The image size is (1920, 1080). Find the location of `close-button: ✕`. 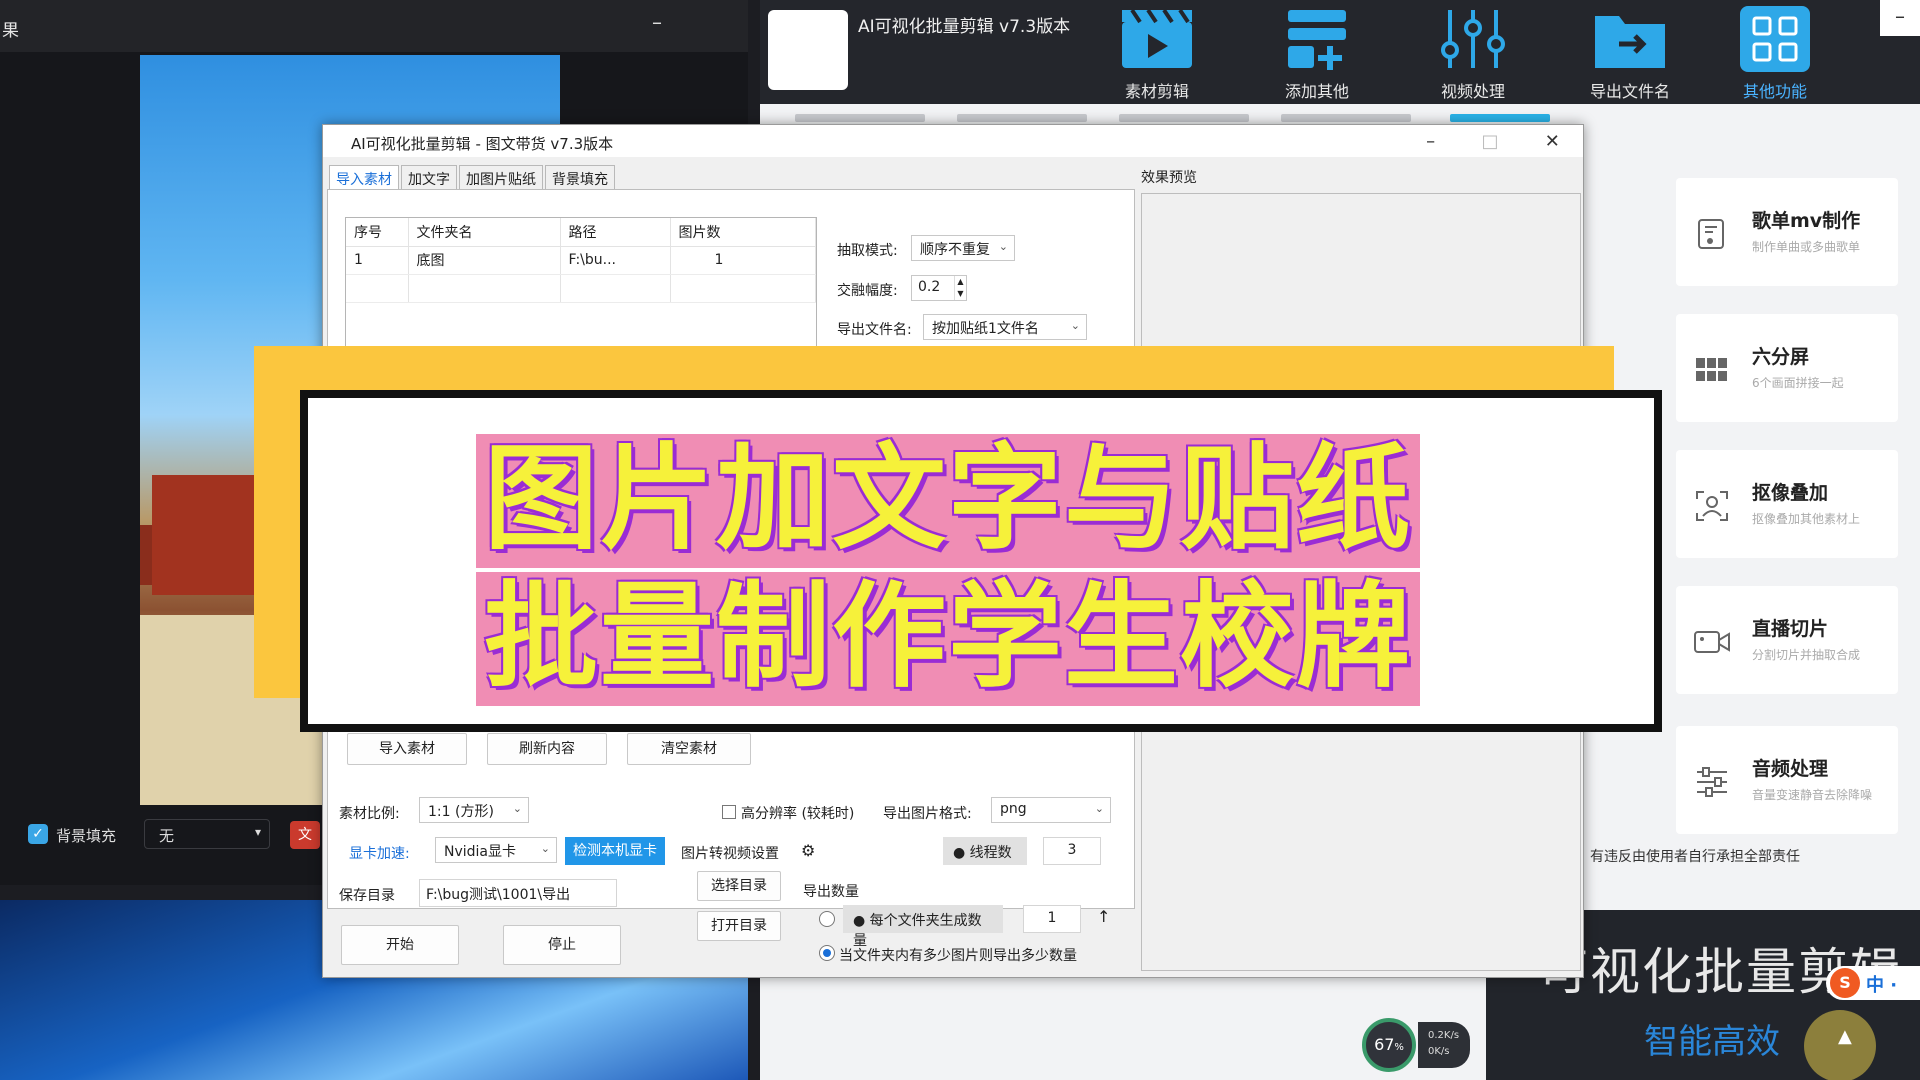

close-button: ✕ is located at coordinates (1552, 141).